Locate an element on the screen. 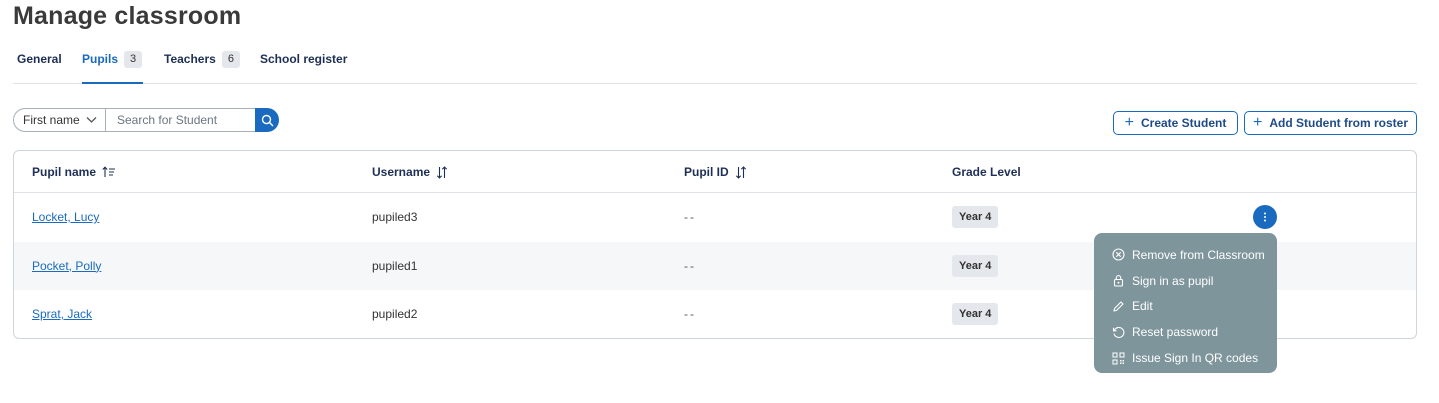 This screenshot has width=1439, height=403. add-student-from-roster-button: + Add Student from roster is located at coordinates (1330, 123).